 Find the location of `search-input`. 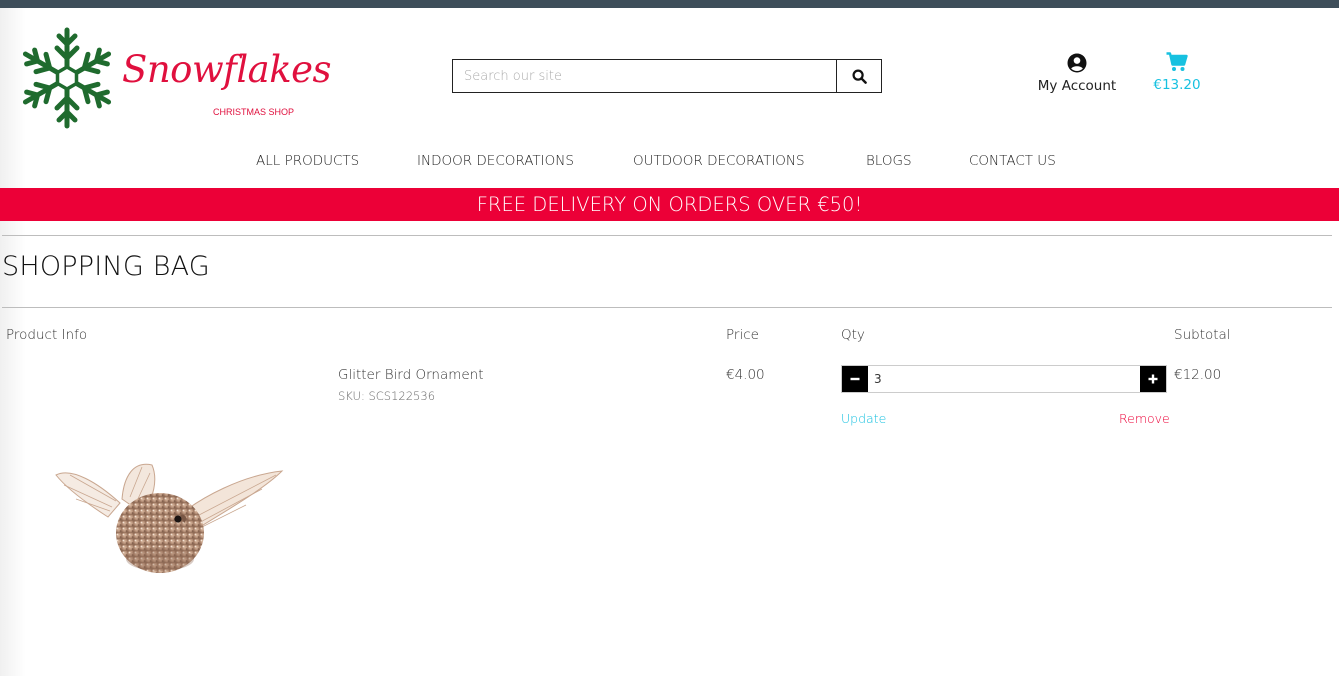

search-input is located at coordinates (644, 76).